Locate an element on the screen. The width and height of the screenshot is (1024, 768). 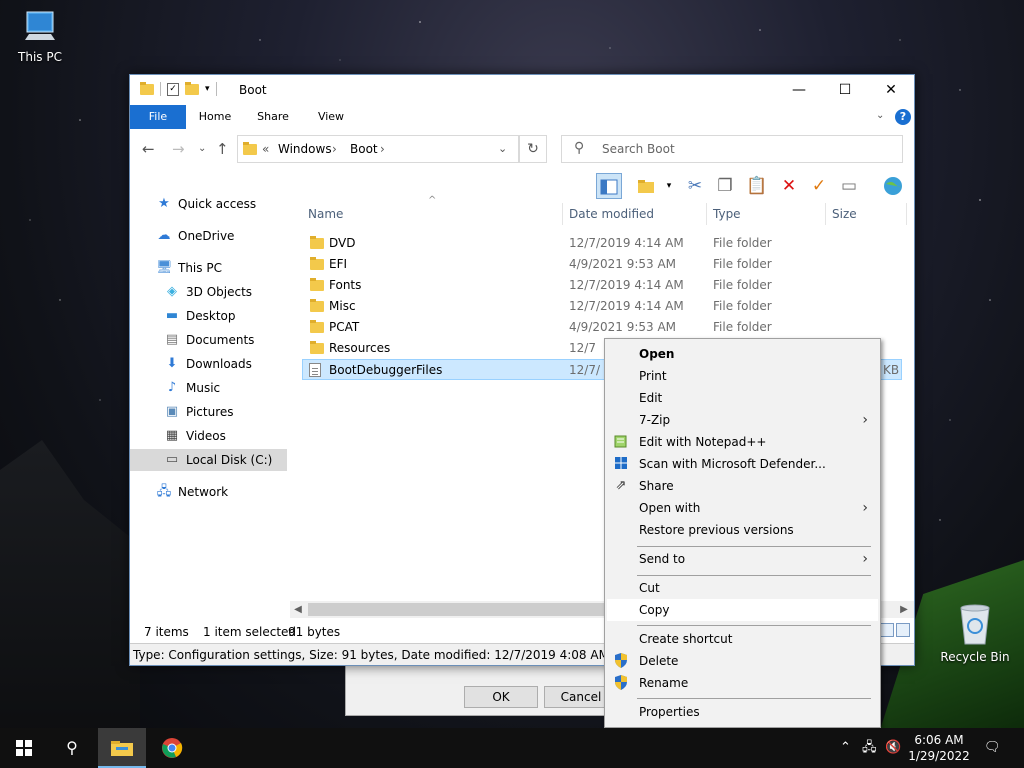
menu-item-create-shortcut: Create shortcut is located at coordinates (742, 639).